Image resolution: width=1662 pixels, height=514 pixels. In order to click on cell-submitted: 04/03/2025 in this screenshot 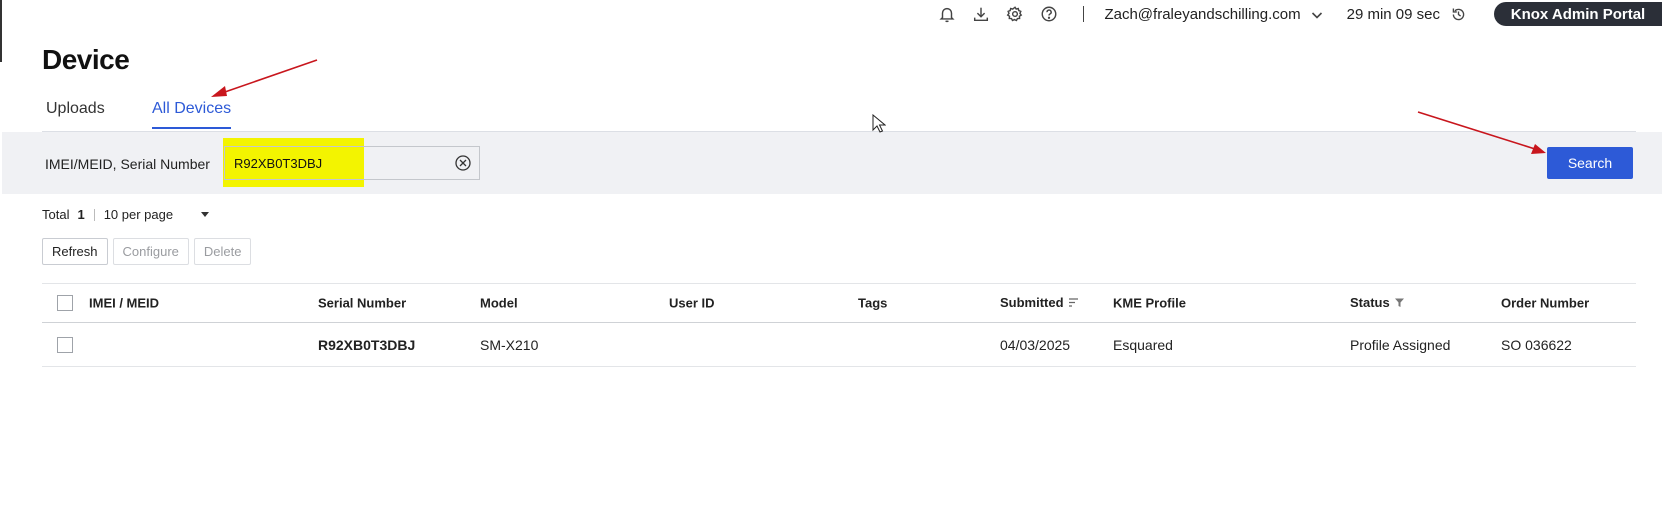, I will do `click(1035, 344)`.